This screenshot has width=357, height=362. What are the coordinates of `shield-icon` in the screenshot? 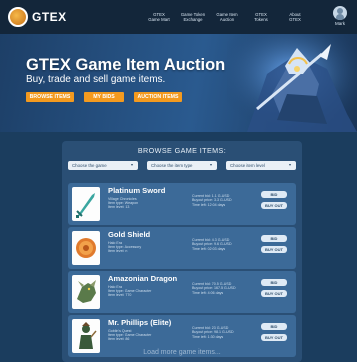 It's located at (86, 248).